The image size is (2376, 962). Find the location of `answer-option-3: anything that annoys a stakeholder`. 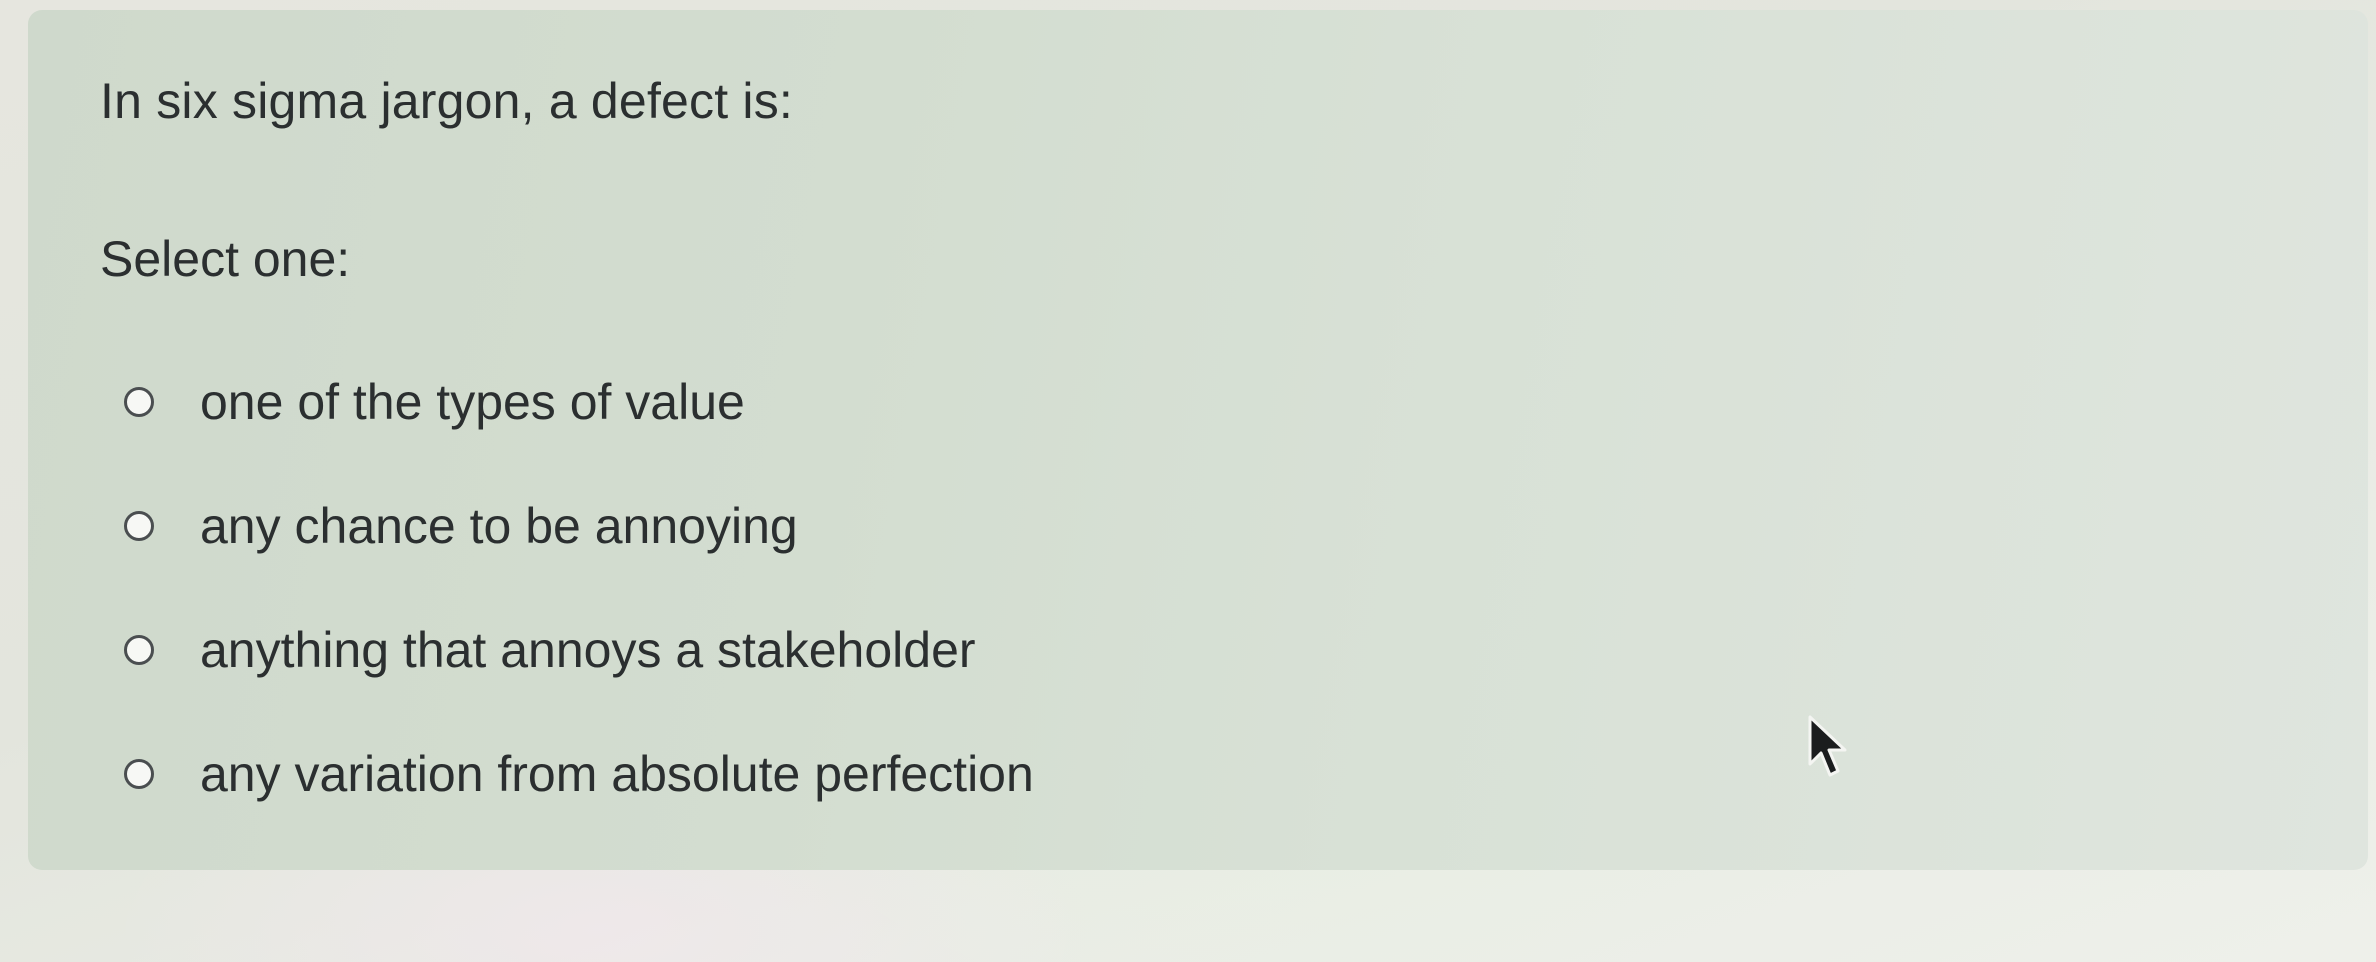

answer-option-3: anything that annoys a stakeholder is located at coordinates (579, 650).